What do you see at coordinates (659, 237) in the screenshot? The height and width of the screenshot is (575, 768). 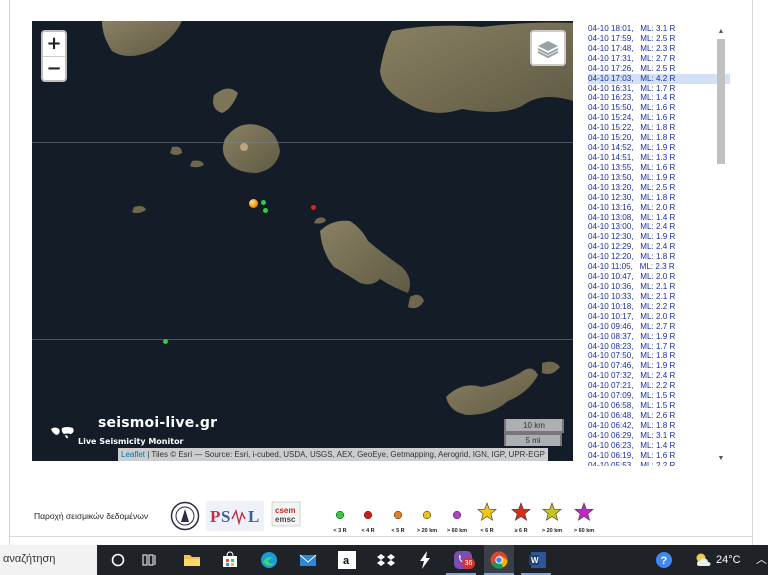 I see `earthquake-list-item: 04-10 12:30, ML: 1.9 R` at bounding box center [659, 237].